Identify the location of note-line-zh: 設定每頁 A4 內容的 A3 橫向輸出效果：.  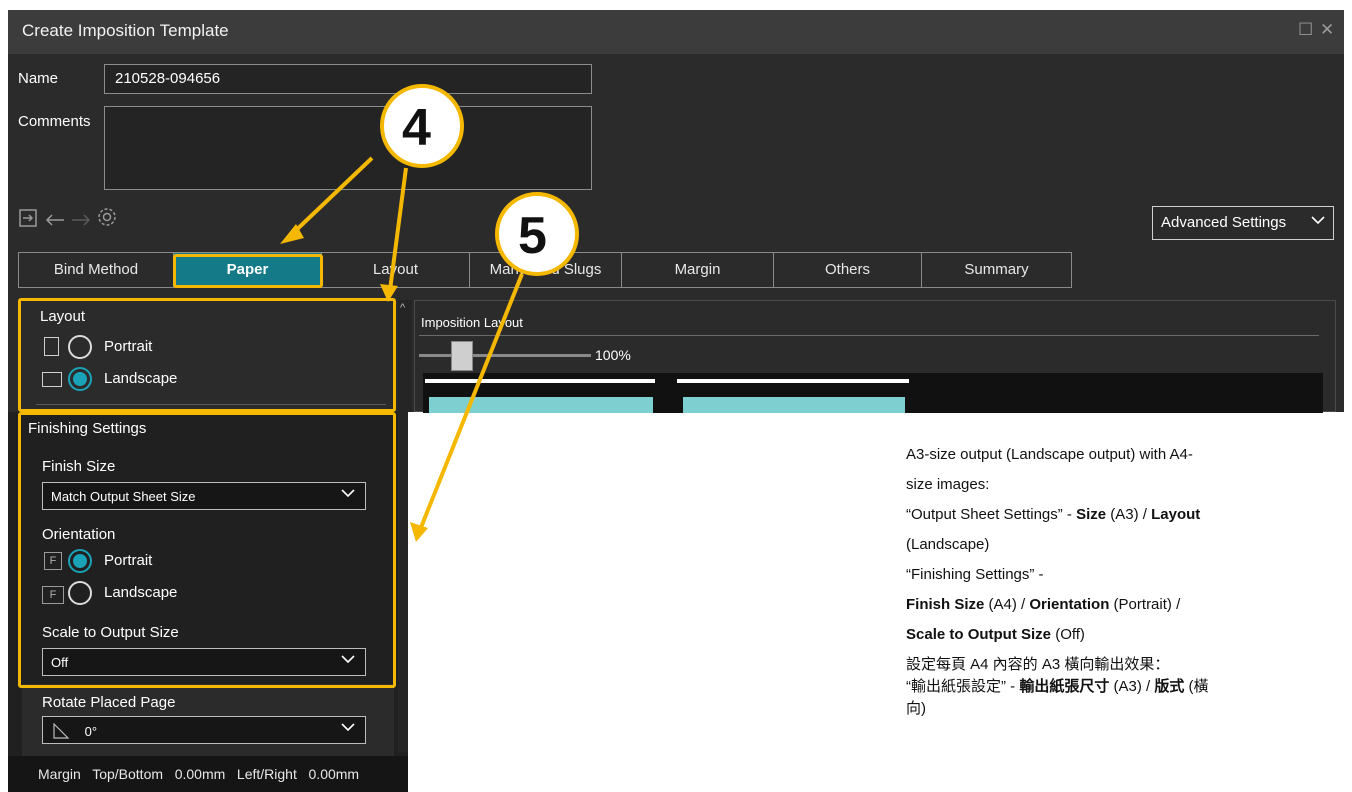
(1038, 664).